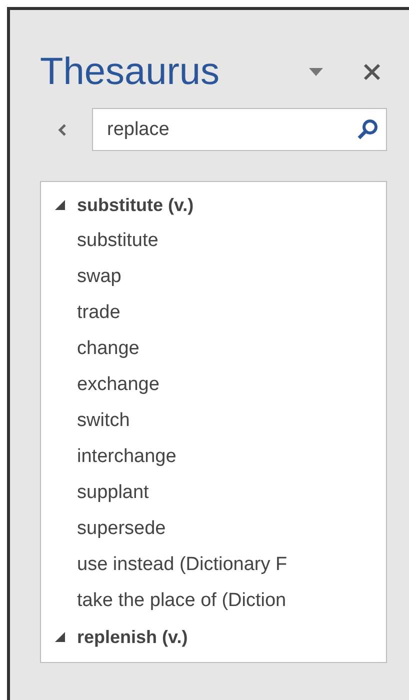  I want to click on synonym-item: supplant, so click(113, 493).